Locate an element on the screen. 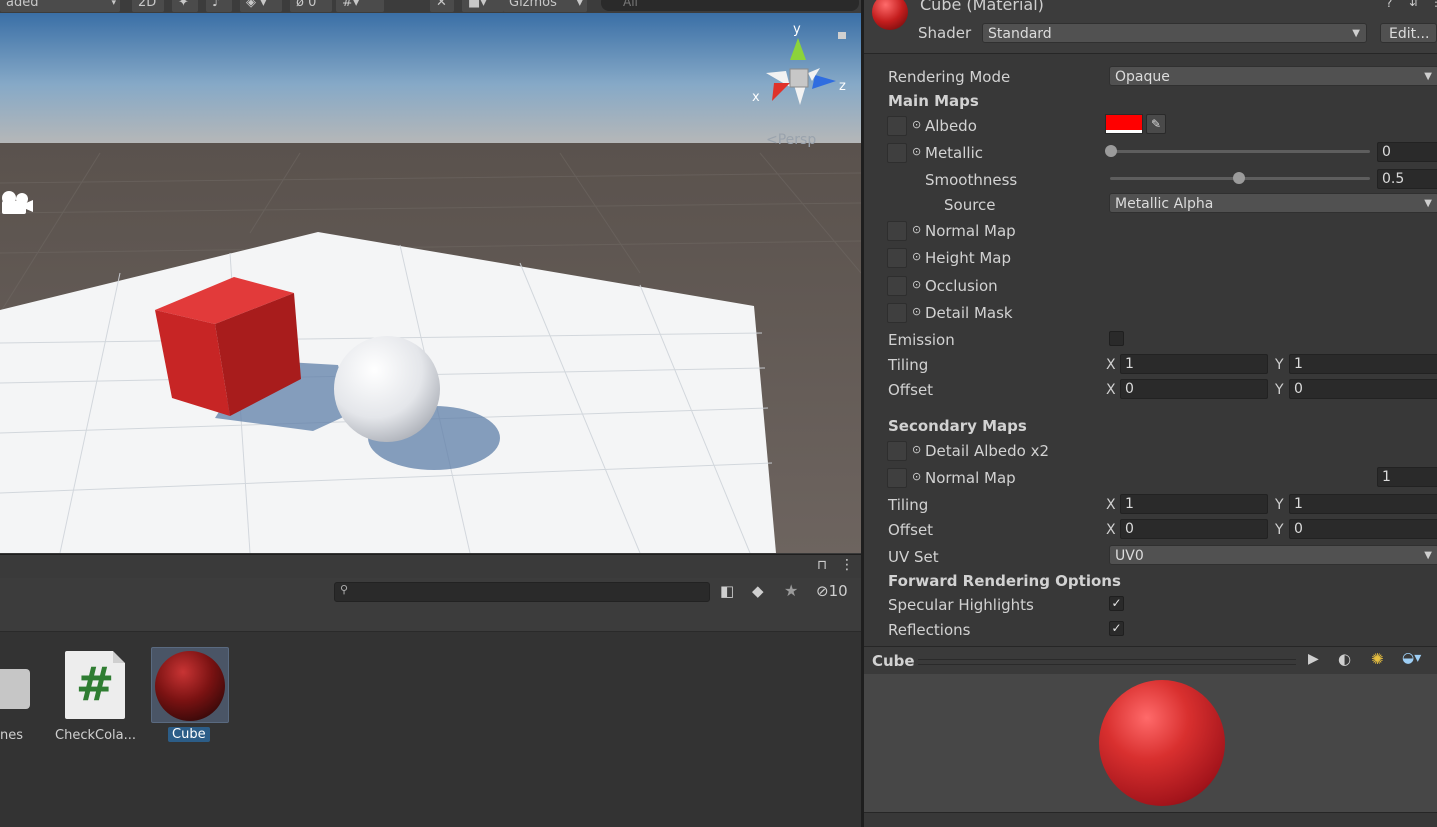 The width and height of the screenshot is (1437, 827). scene-toolbar: aded ▾ 2D ✦ ♪ ◈ ▾ ø 0 #▾ ✕ ■▾ Gizmos ▾ All is located at coordinates (430, 6).